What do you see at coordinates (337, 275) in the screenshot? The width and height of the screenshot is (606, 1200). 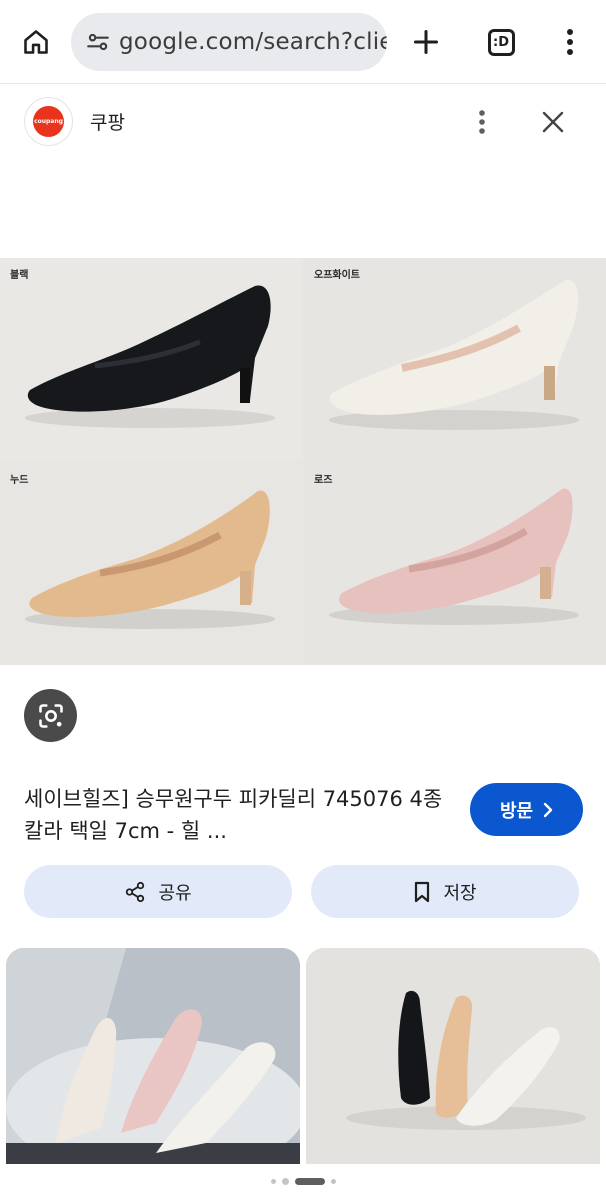 I see `variant-label: 오프화이트` at bounding box center [337, 275].